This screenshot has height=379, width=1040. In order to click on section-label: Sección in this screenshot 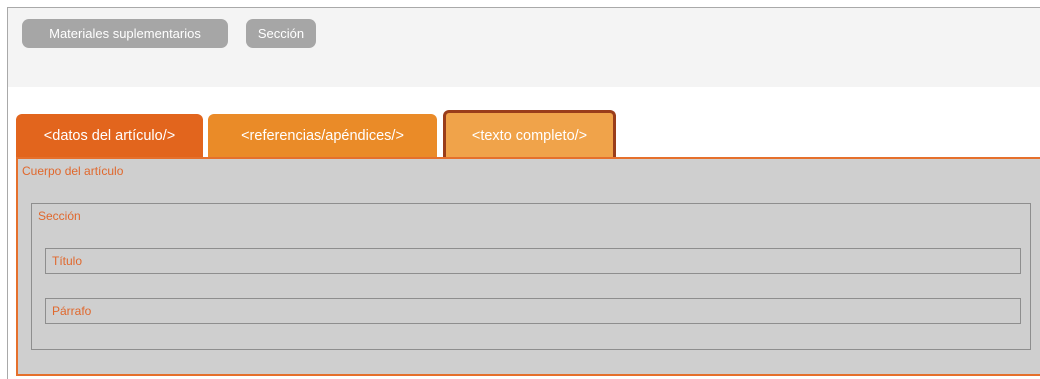, I will do `click(59, 216)`.